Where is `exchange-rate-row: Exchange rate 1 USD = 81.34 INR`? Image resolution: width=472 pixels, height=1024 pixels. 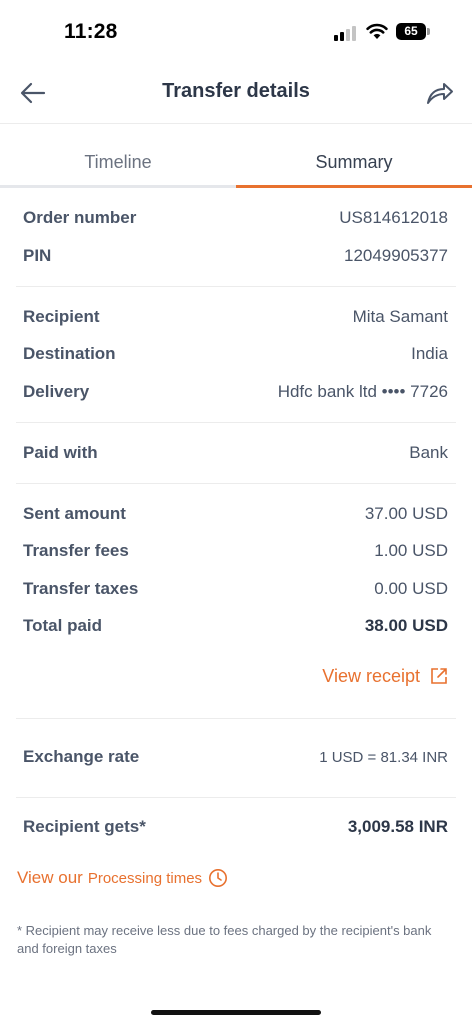
exchange-rate-row: Exchange rate 1 USD = 81.34 INR is located at coordinates (235, 757).